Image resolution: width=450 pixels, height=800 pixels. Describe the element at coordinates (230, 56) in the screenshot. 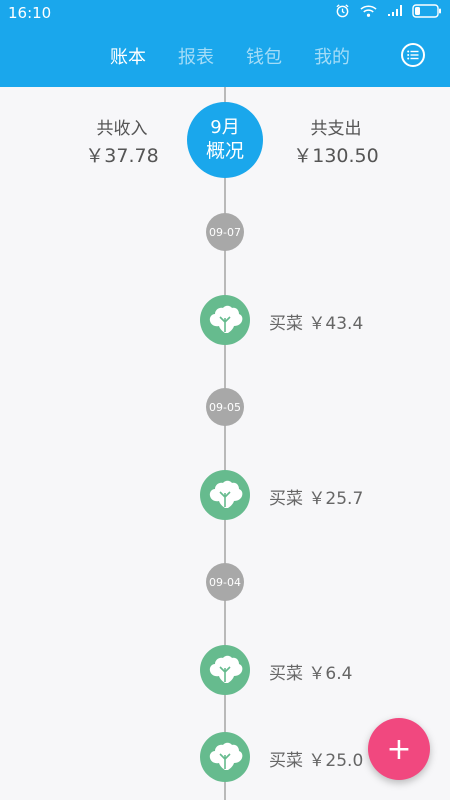

I see `tab-bar: 账本 报表 钱包 我的` at that location.